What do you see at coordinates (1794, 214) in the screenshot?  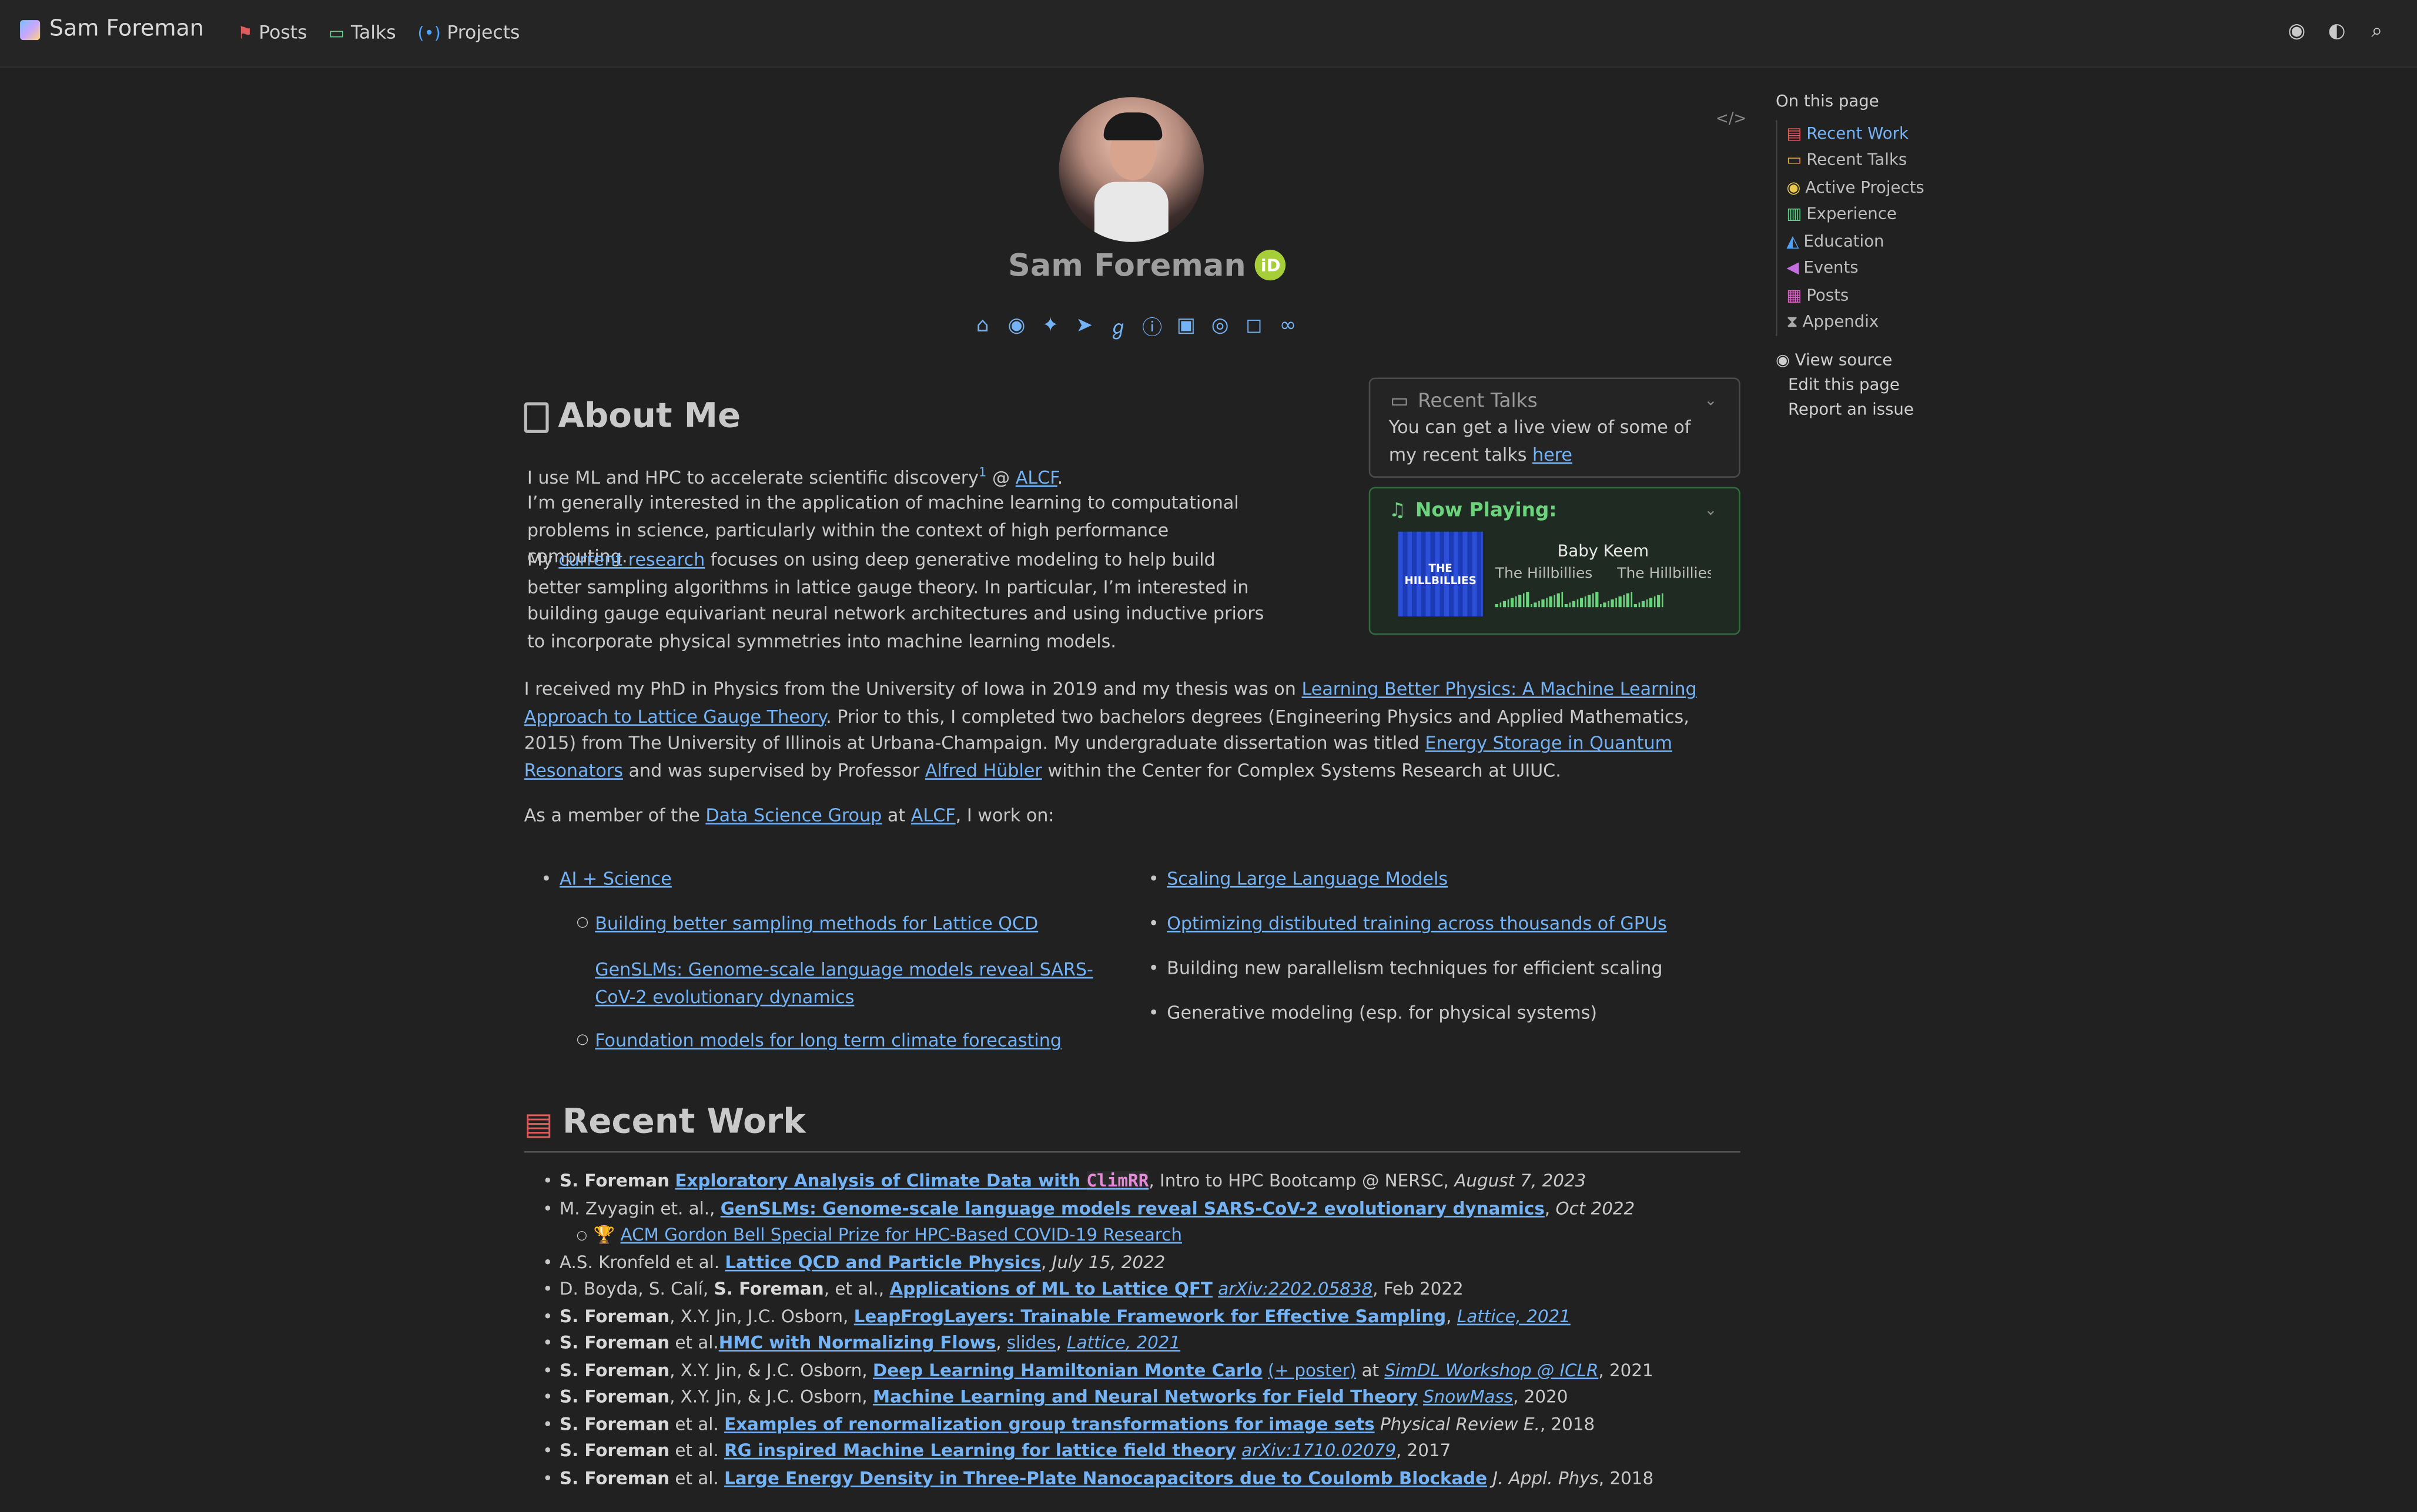 I see `building-icon: ▥` at bounding box center [1794, 214].